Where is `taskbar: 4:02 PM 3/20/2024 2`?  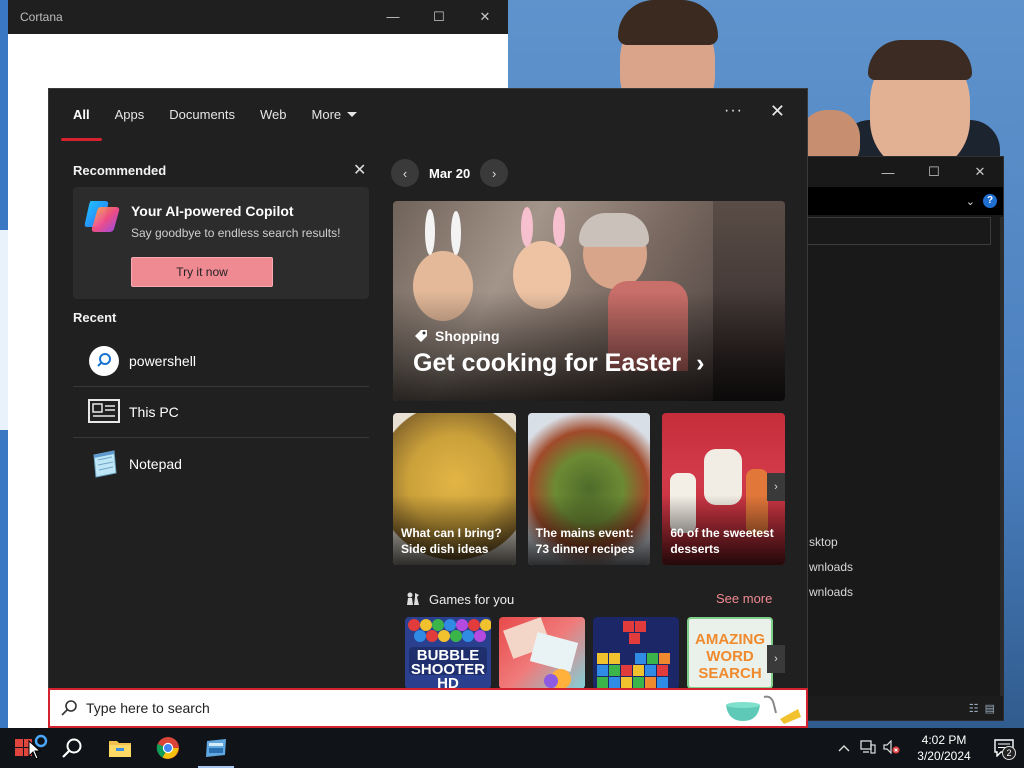
taskbar: 4:02 PM 3/20/2024 2 is located at coordinates (512, 748).